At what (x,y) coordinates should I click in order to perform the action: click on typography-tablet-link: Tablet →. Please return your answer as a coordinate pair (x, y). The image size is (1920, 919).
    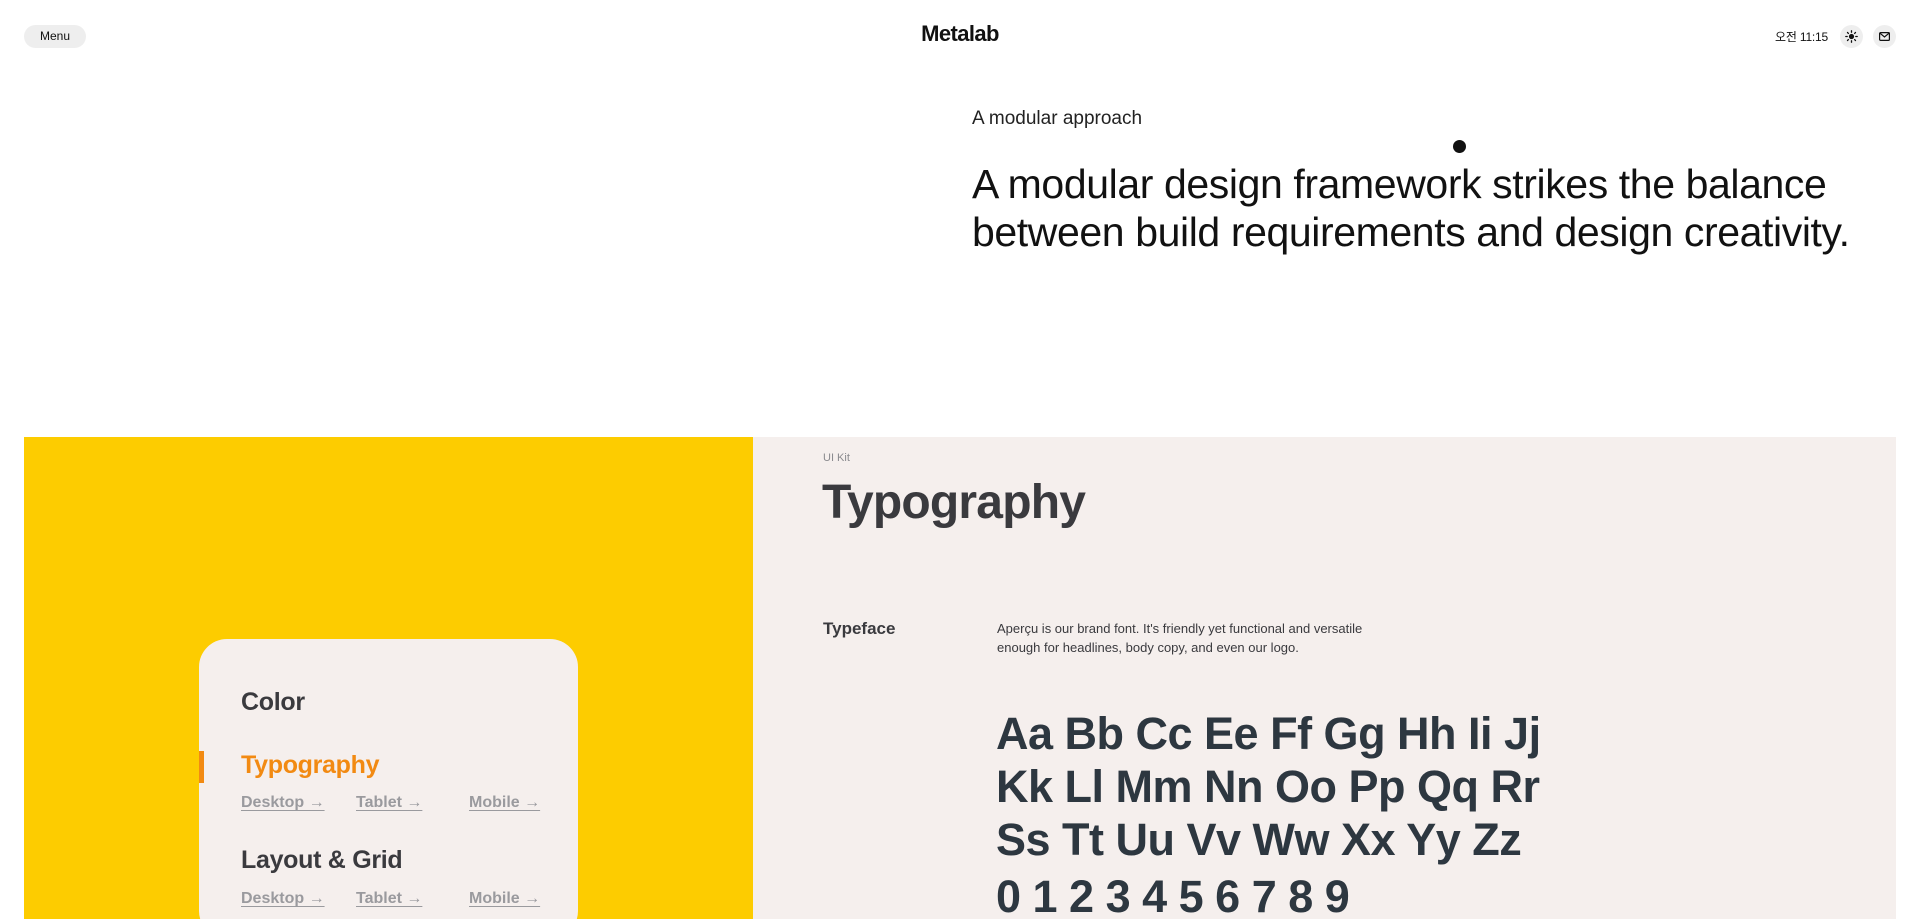
    Looking at the image, I should click on (389, 803).